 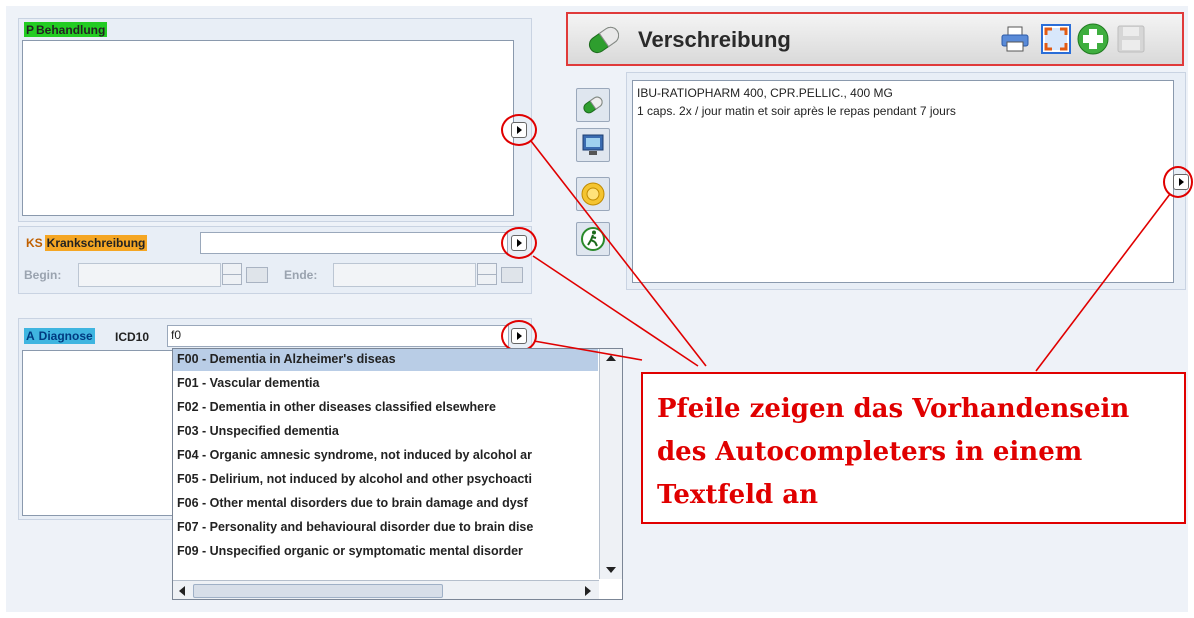 I want to click on annotation-line-2: des Autocompleters in einem, so click(x=870, y=452).